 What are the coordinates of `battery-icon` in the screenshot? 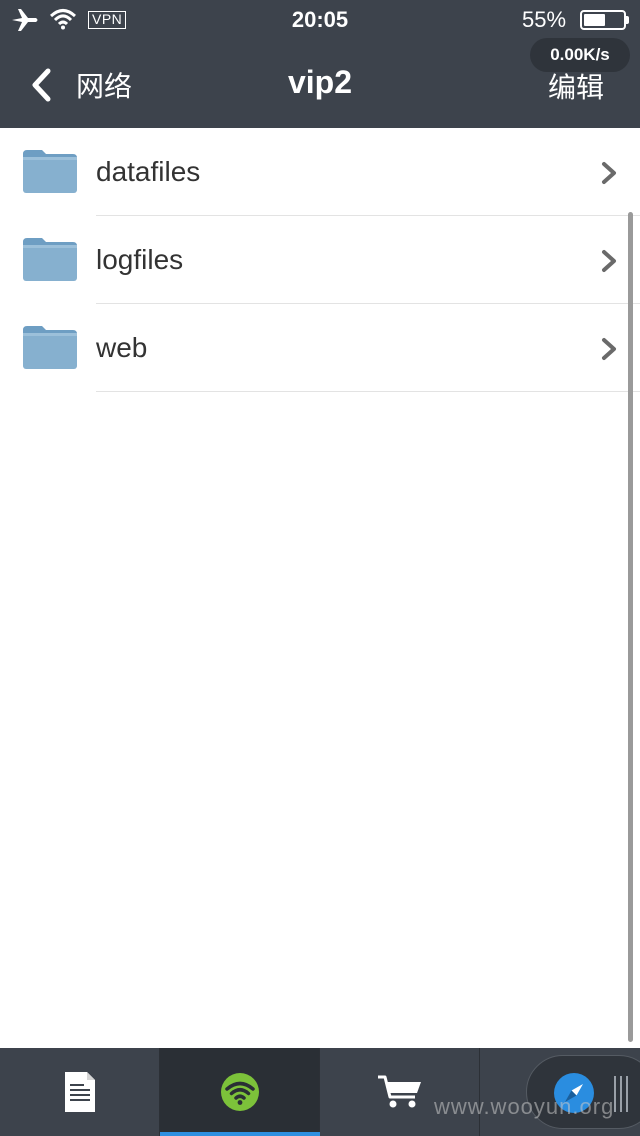 It's located at (603, 20).